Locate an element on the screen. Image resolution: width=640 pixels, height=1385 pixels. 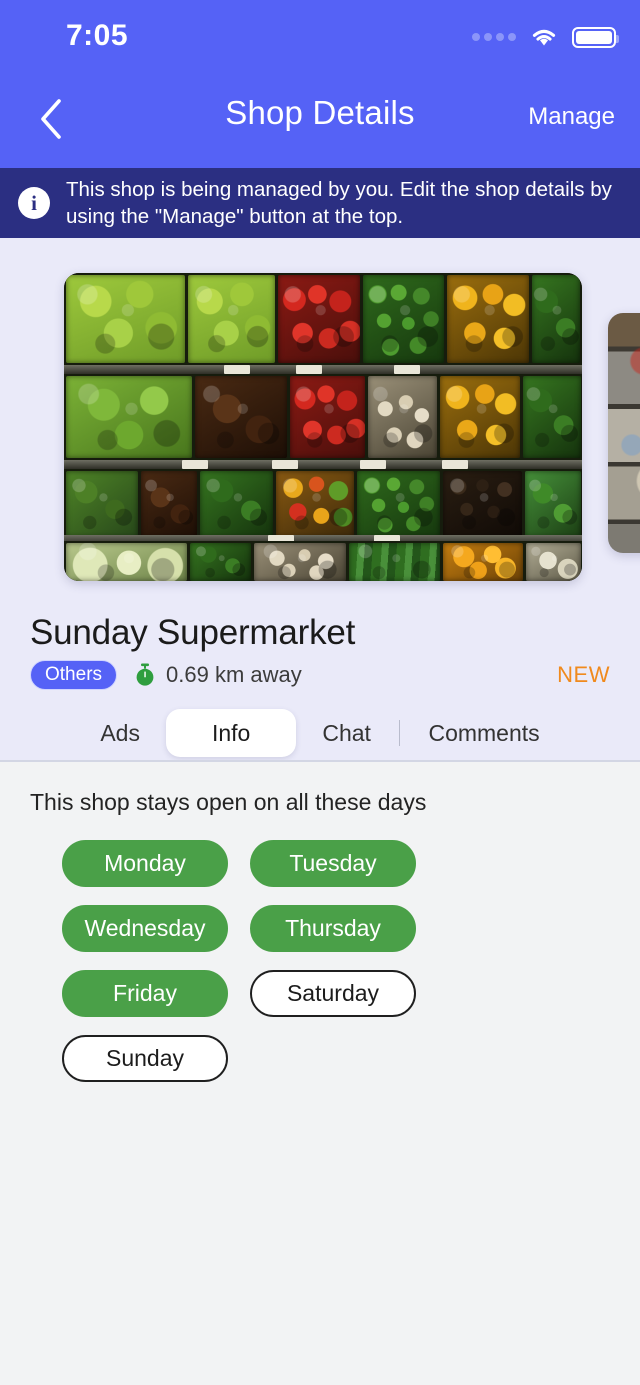
day-pill-wednesday: Wednesday is located at coordinates (145, 928).